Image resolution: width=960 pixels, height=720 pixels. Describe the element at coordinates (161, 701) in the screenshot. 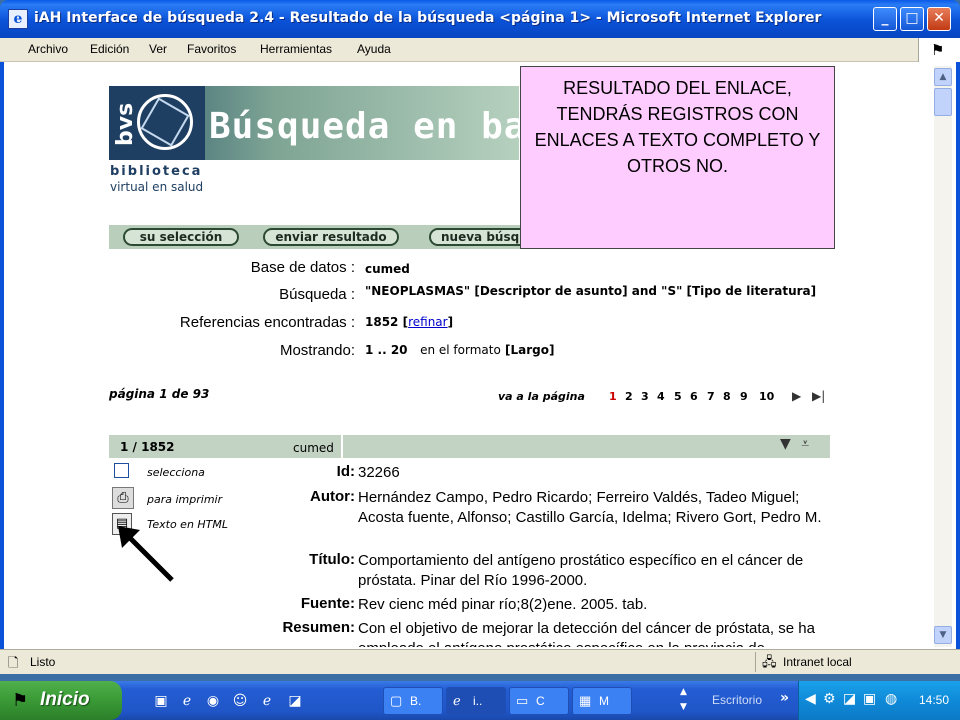

I see `quicklaunch-desktop-icon: ▣` at that location.